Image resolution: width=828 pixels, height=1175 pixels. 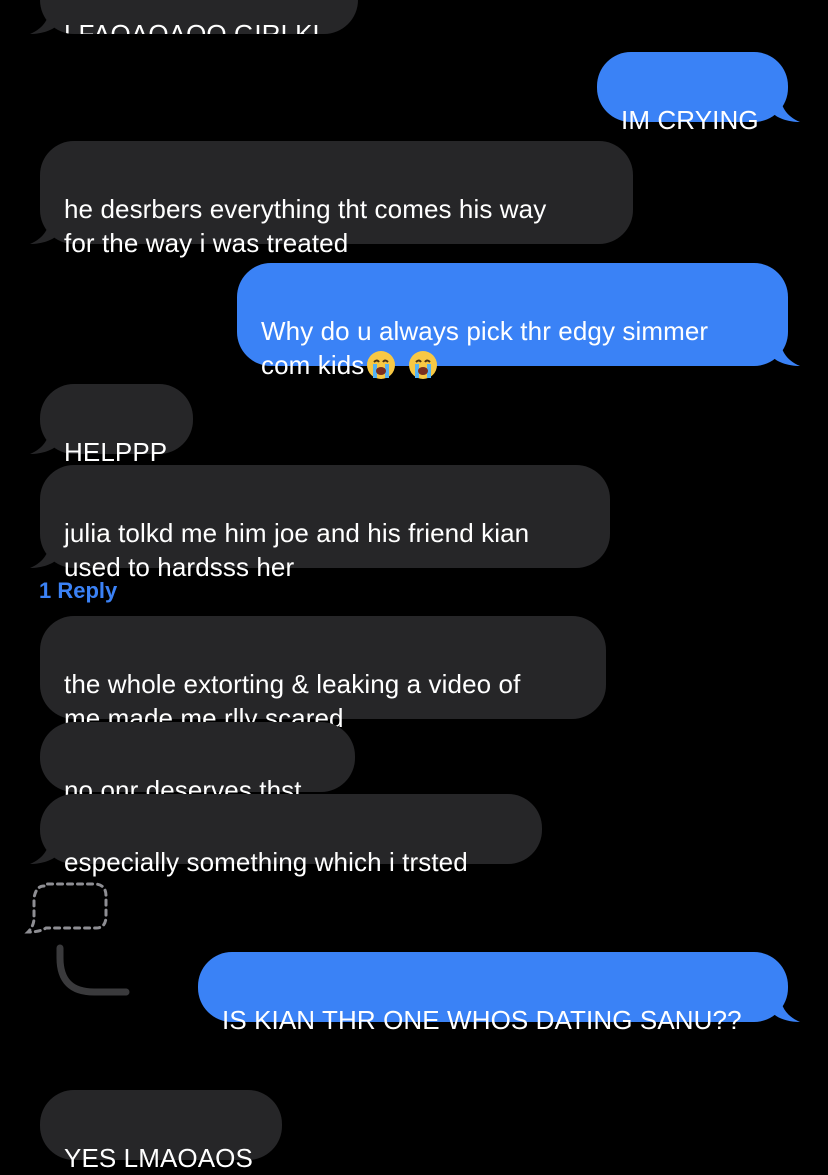 What do you see at coordinates (197, 763) in the screenshot?
I see `message-bubble-incoming: no onr deserves thst` at bounding box center [197, 763].